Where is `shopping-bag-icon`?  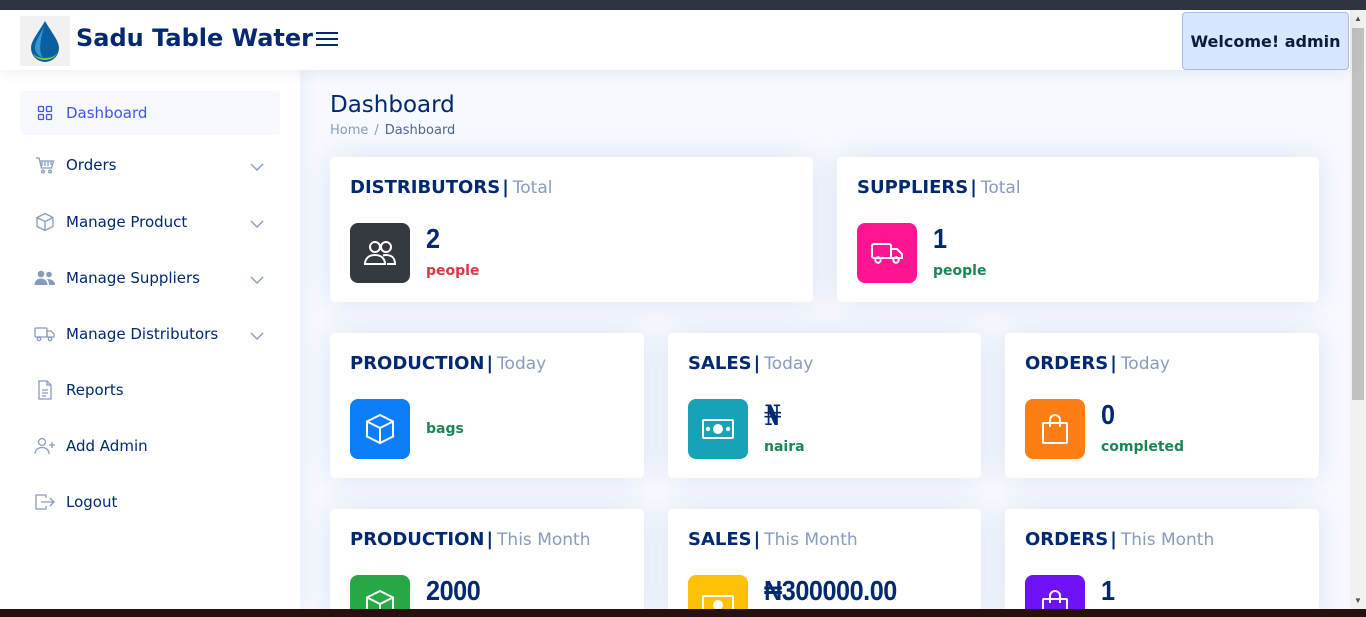
shopping-bag-icon is located at coordinates (1055, 429).